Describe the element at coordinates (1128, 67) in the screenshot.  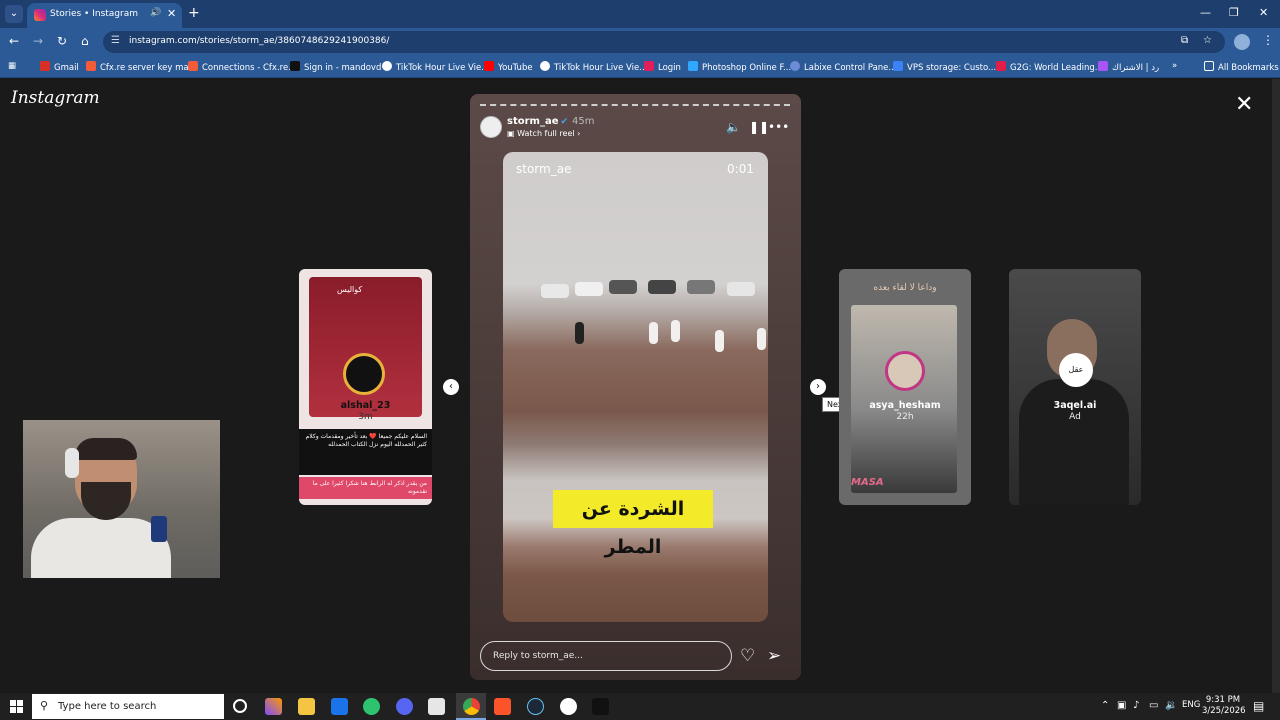
I see `bookmark-subscription: رد | الاشتراك` at that location.